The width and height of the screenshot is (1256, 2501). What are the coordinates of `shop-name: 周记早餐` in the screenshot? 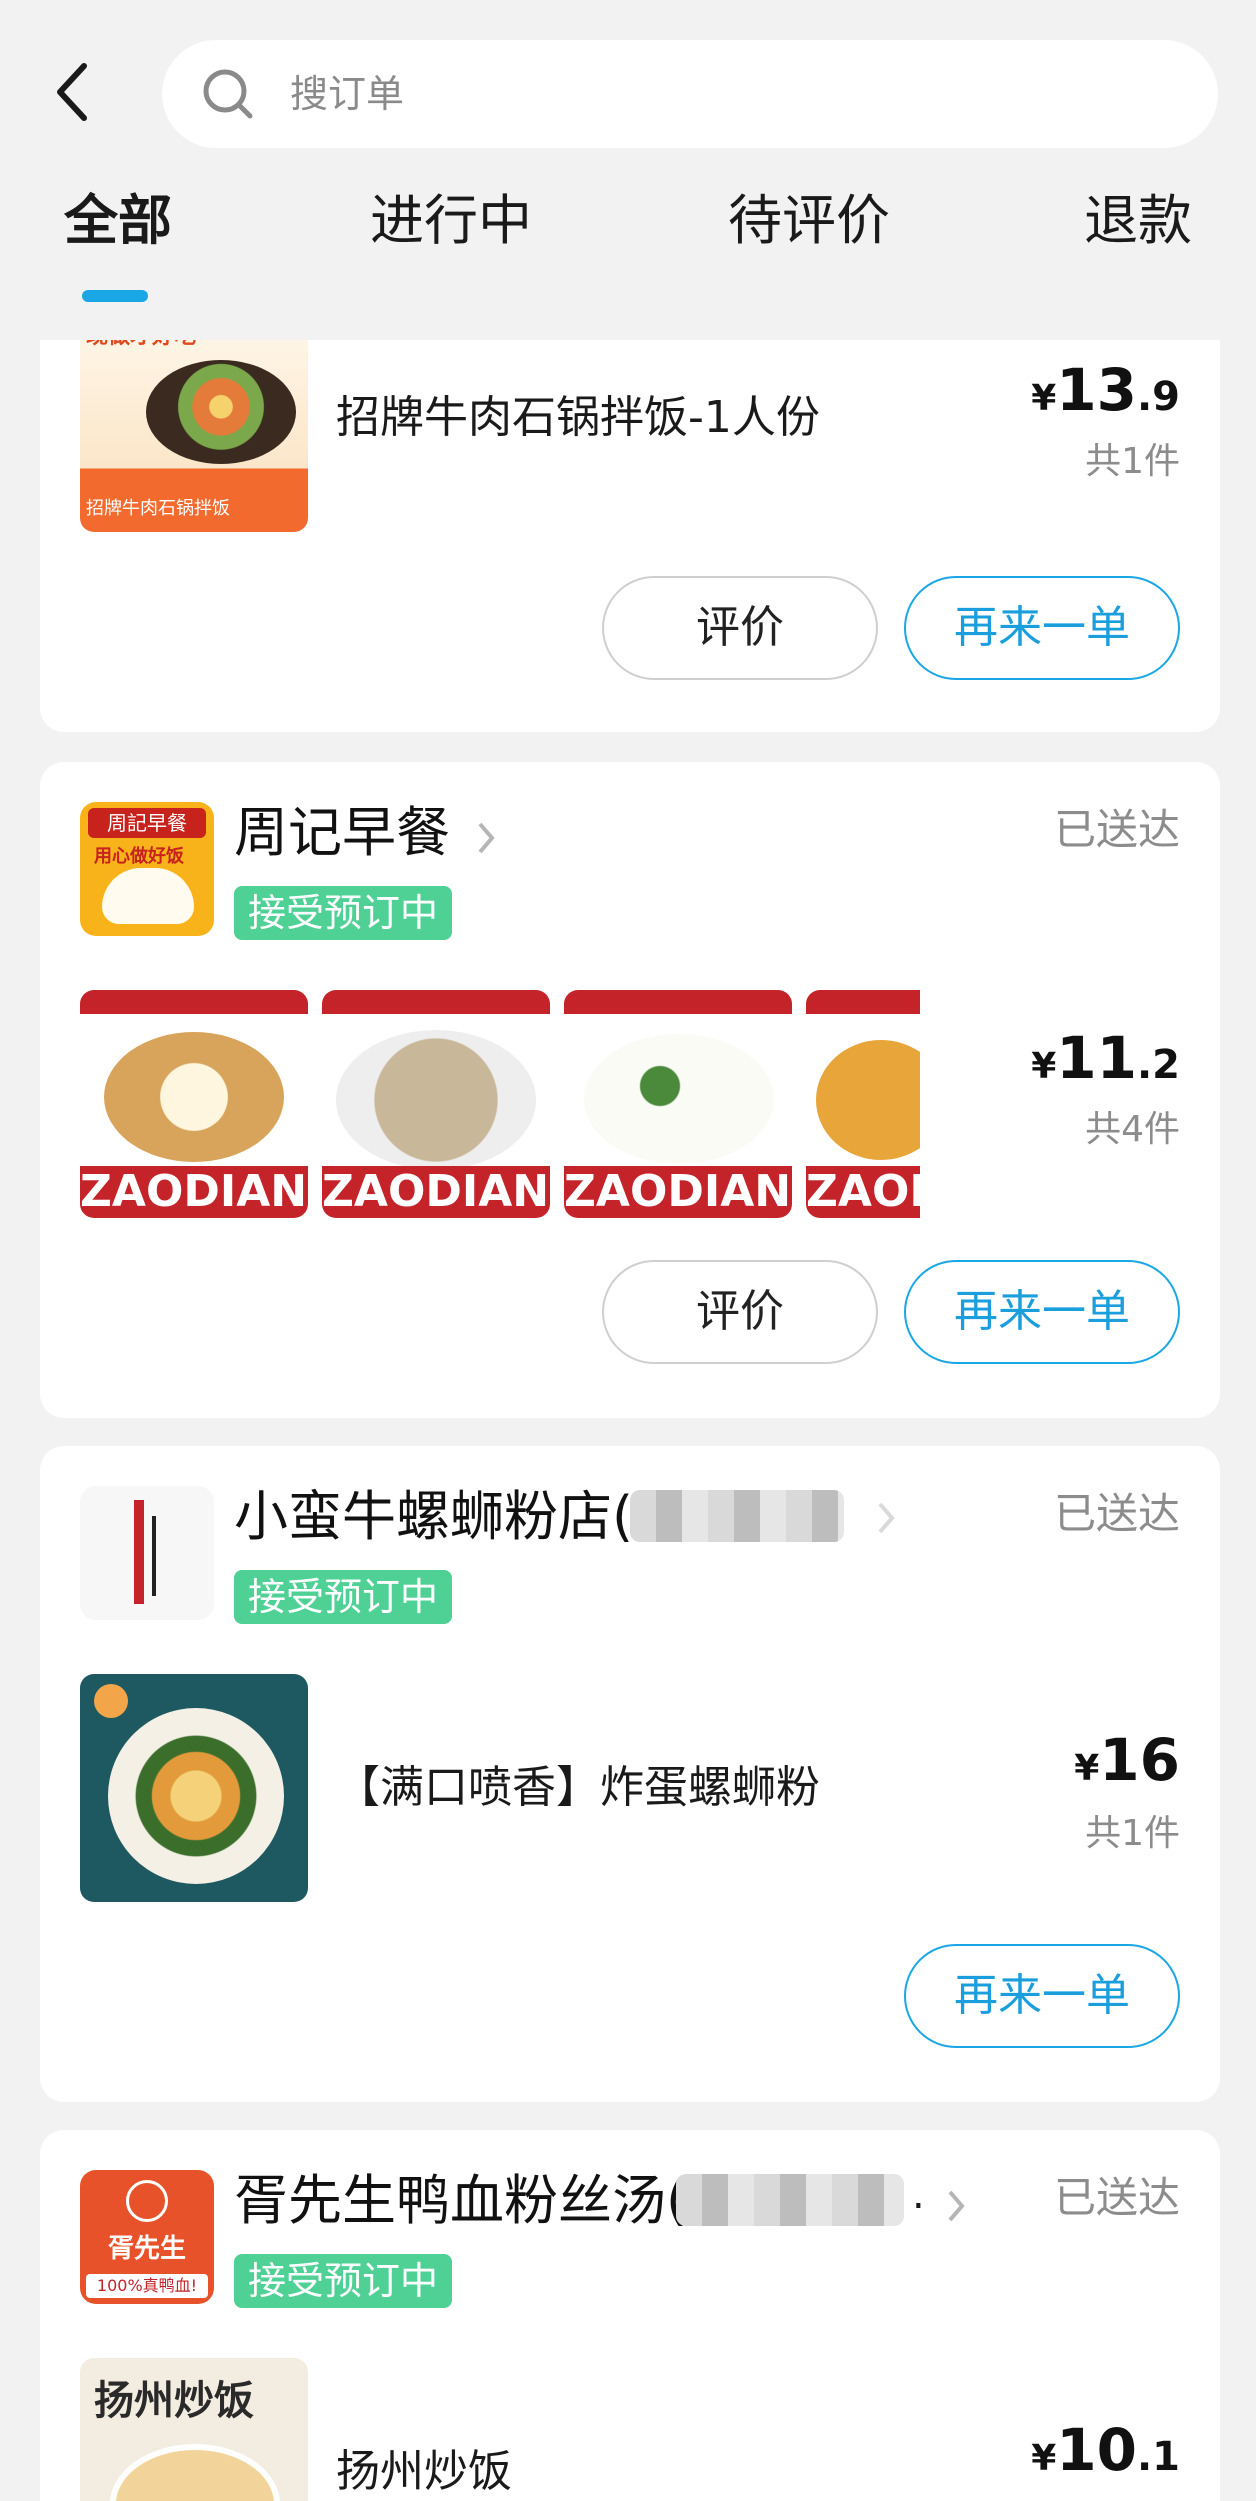 It's located at (342, 833).